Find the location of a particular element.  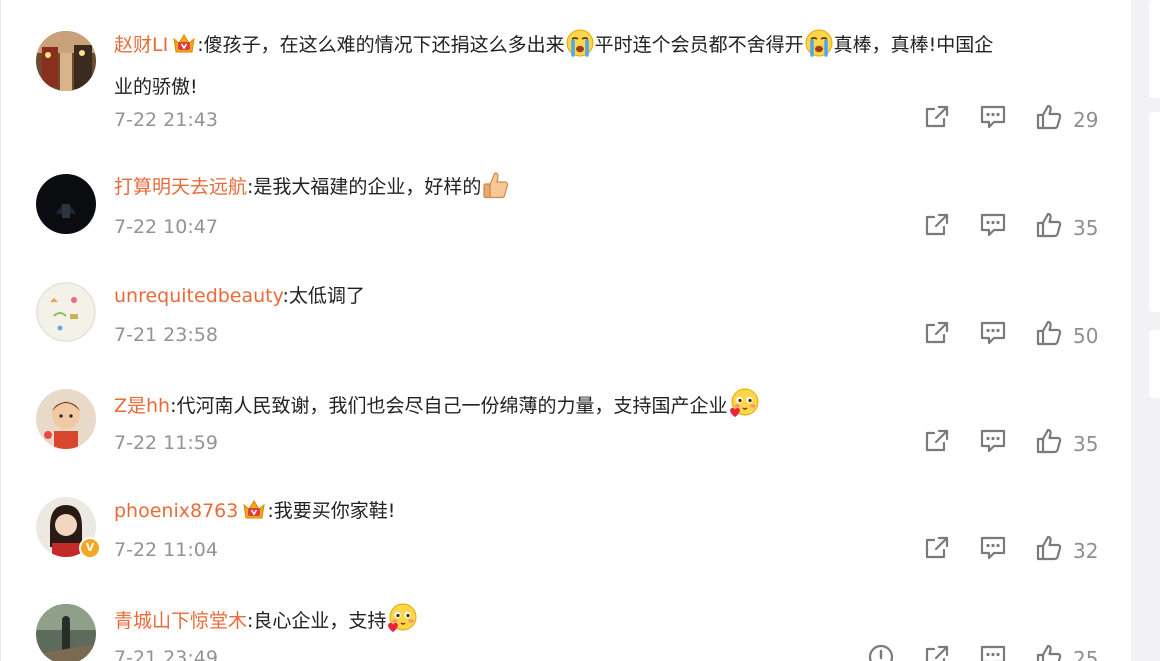

comment-item: 青城山下惊堂木:良心企业，支持 7-21 23:49 25 is located at coordinates (565, 625).